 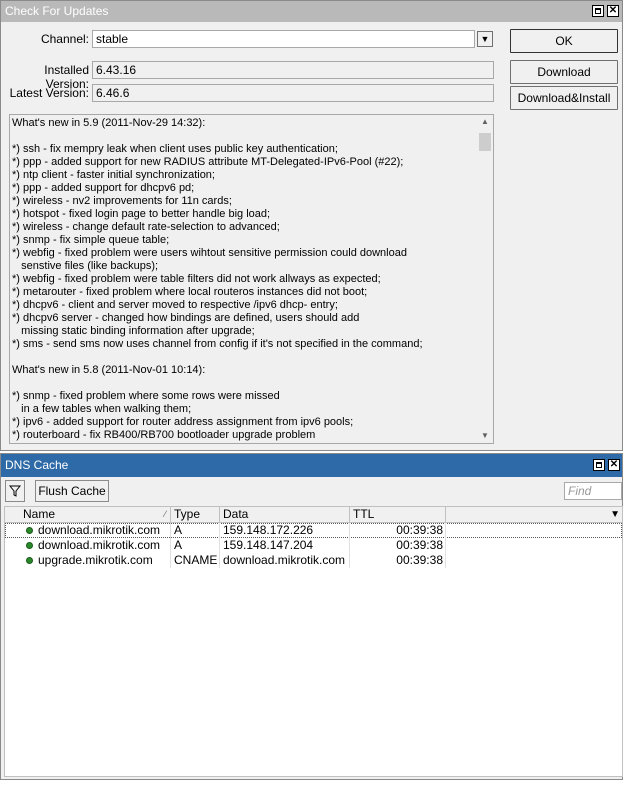 I want to click on download-install-button: Download&Install, so click(x=564, y=98).